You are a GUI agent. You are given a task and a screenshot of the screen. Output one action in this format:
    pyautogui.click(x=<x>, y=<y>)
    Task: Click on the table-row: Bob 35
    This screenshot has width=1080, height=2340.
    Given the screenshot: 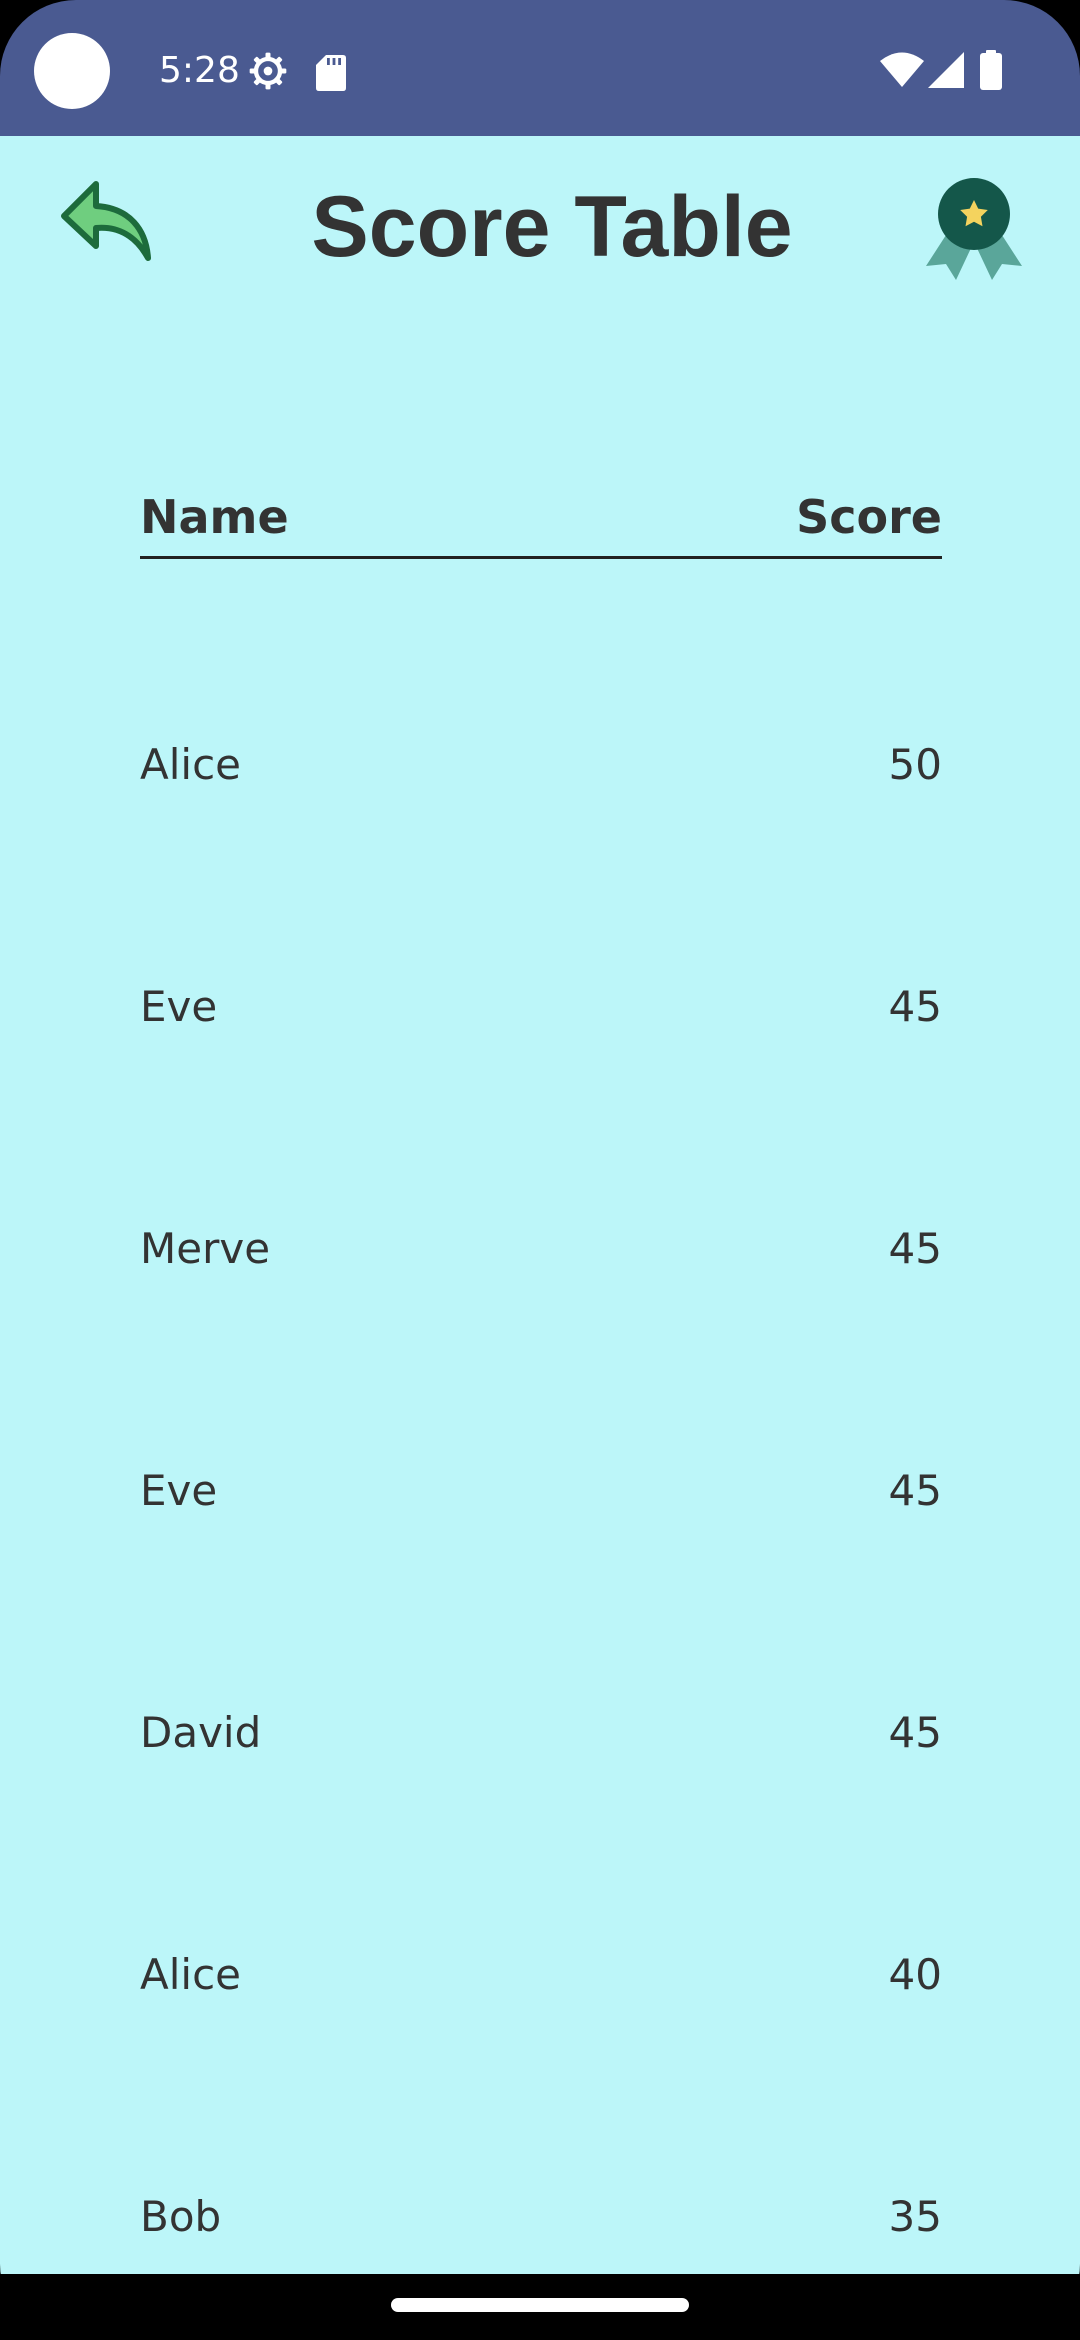 What is the action you would take?
    pyautogui.click(x=541, y=2217)
    